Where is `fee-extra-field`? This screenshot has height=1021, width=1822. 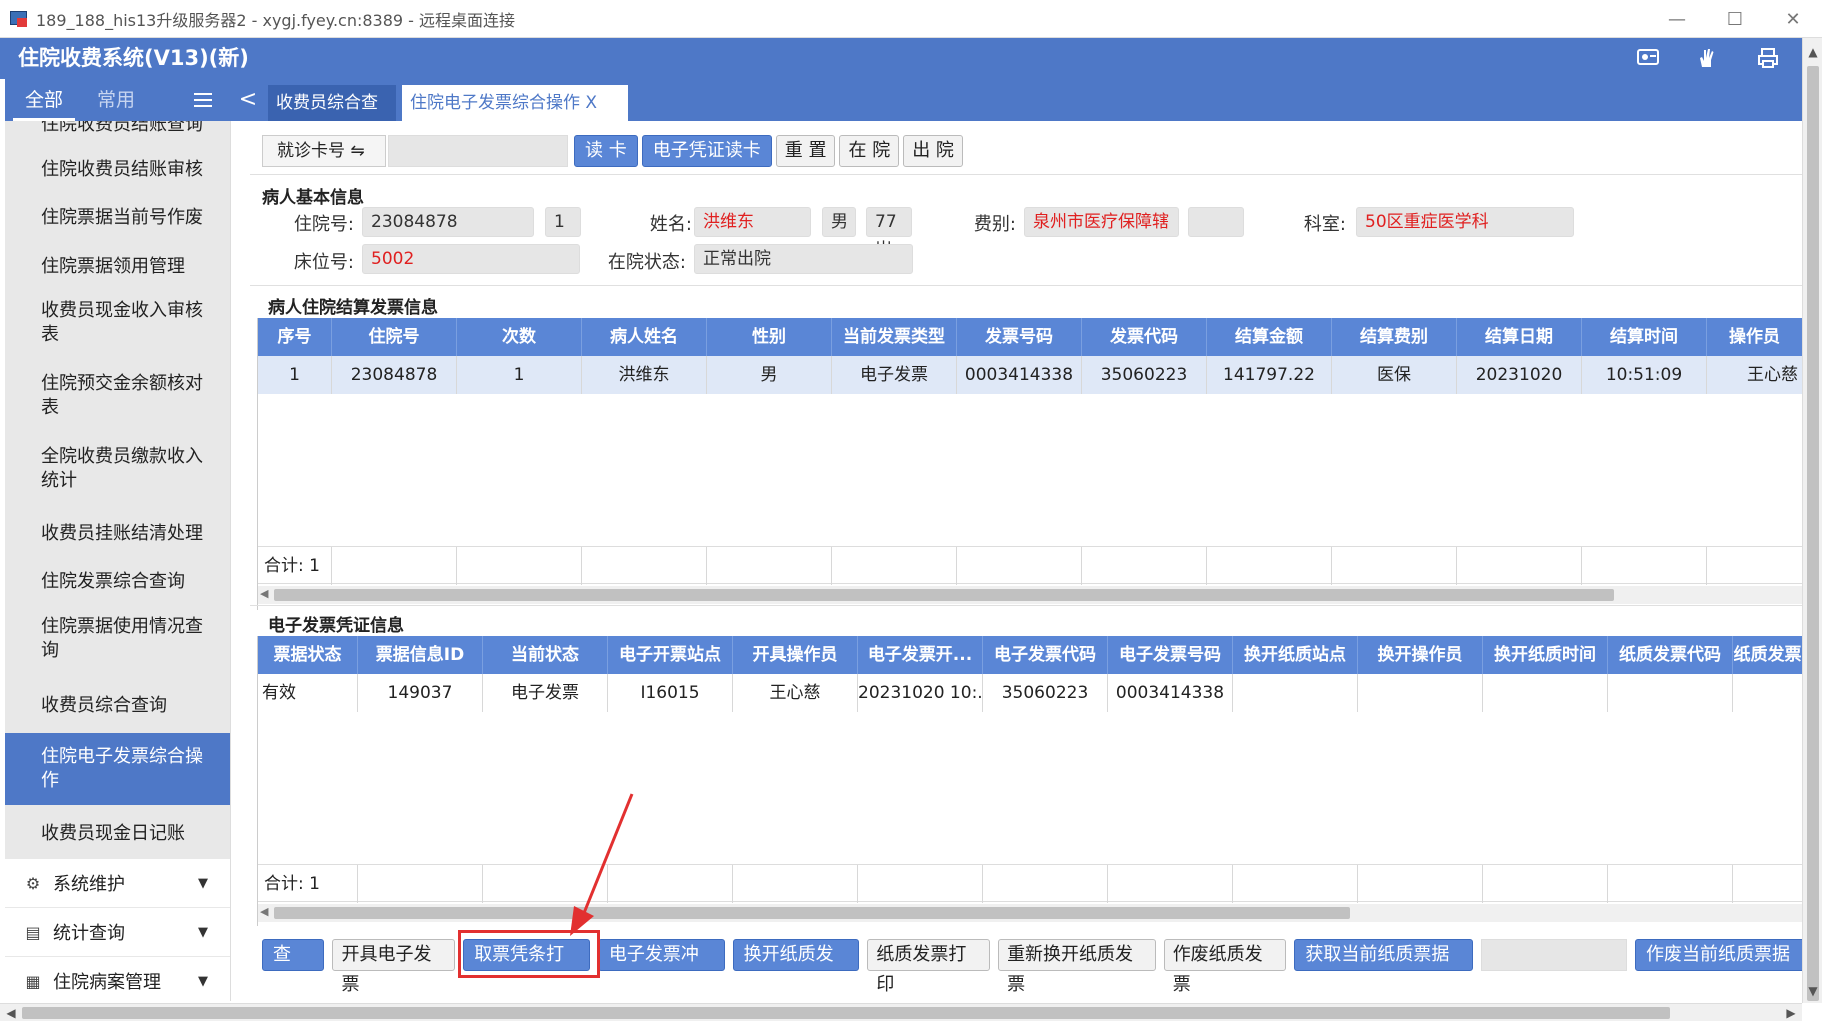 fee-extra-field is located at coordinates (1216, 222).